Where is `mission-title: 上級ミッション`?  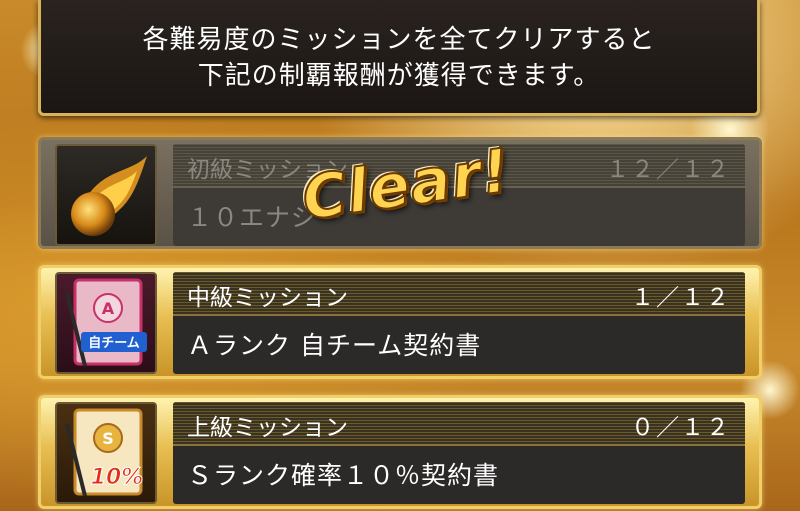
mission-title: 上級ミッション is located at coordinates (267, 428).